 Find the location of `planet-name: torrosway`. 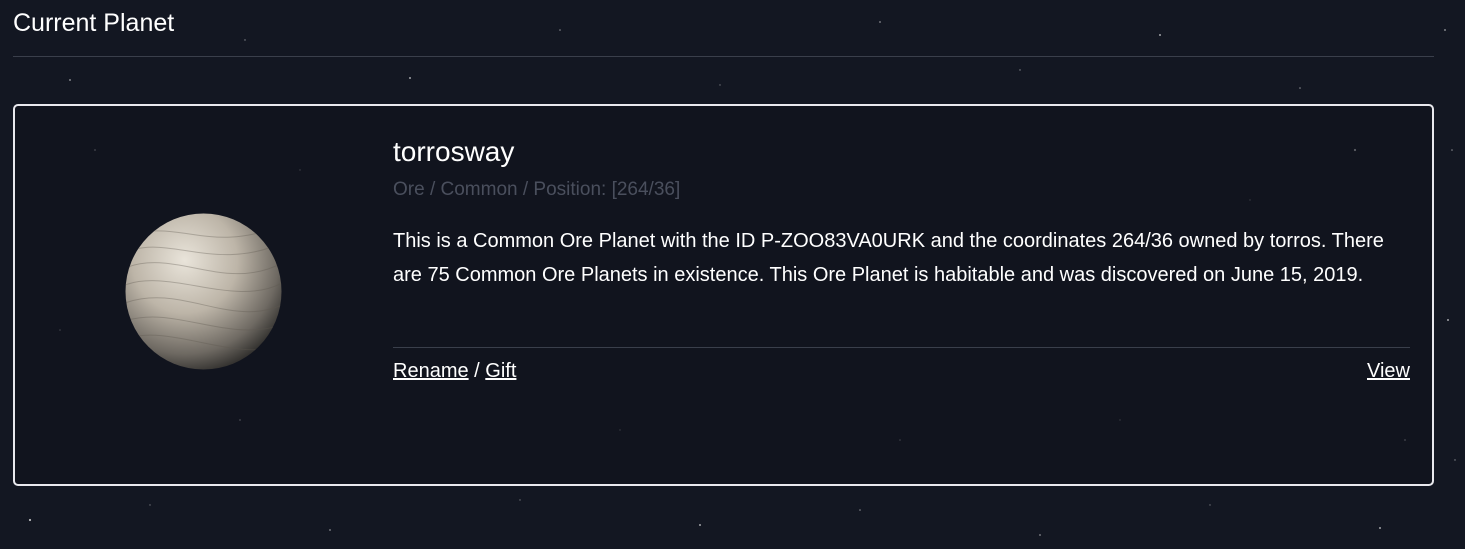

planet-name: torrosway is located at coordinates (454, 151).